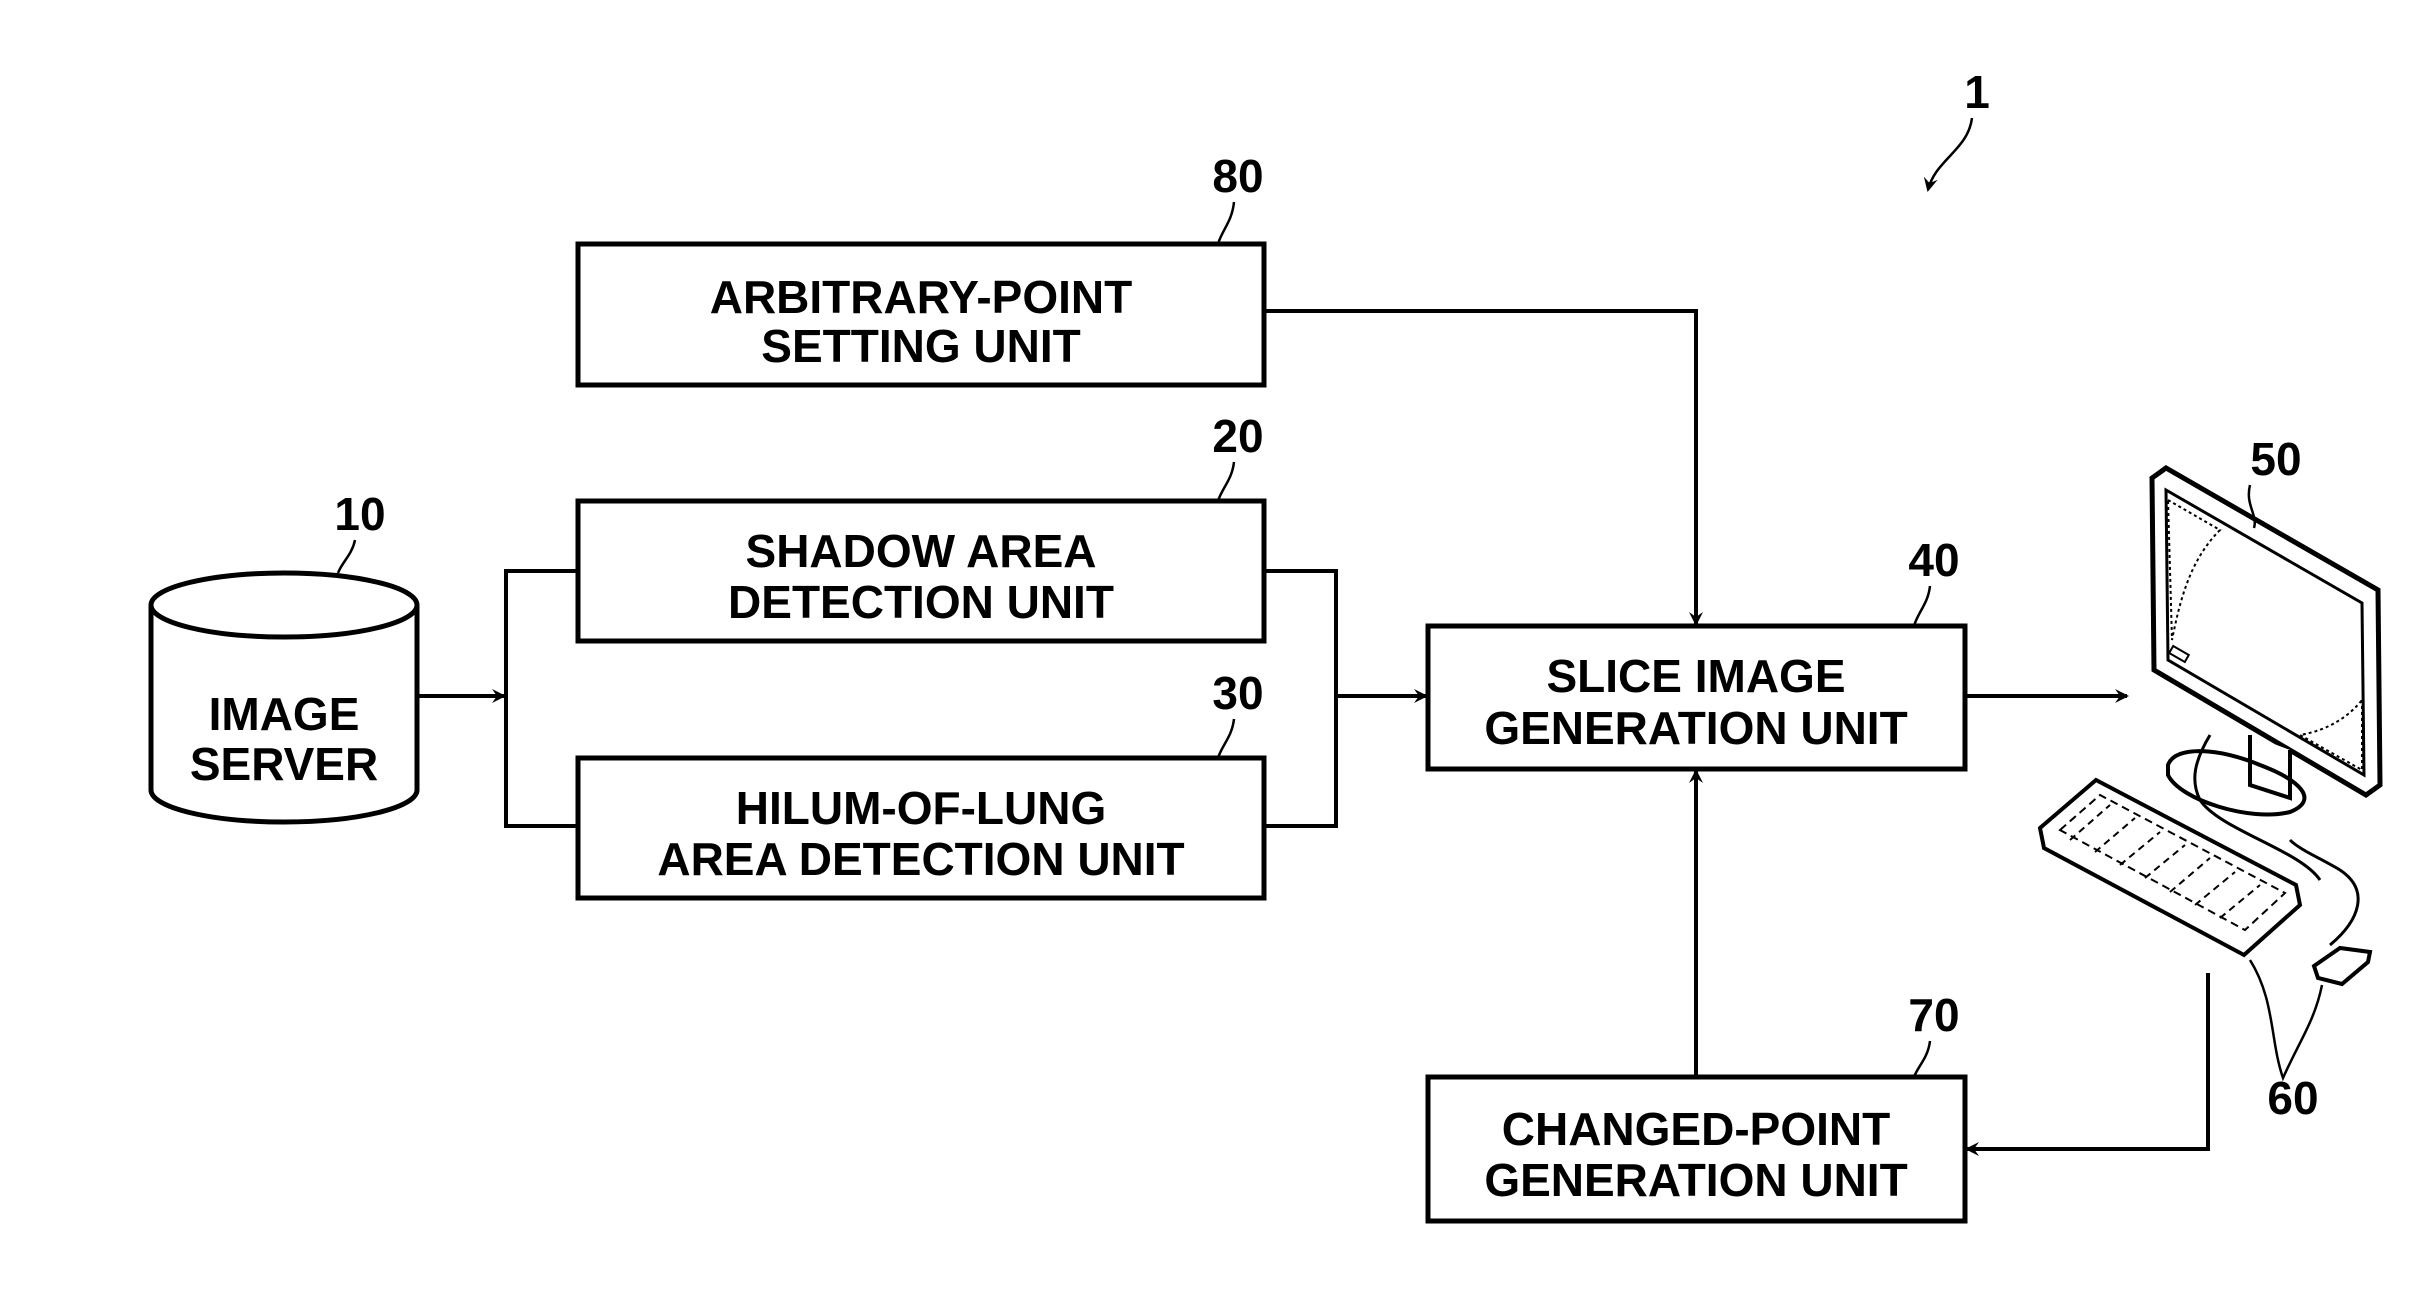  I want to click on arbitrary-line2: SETTING UNIT, so click(920, 346).